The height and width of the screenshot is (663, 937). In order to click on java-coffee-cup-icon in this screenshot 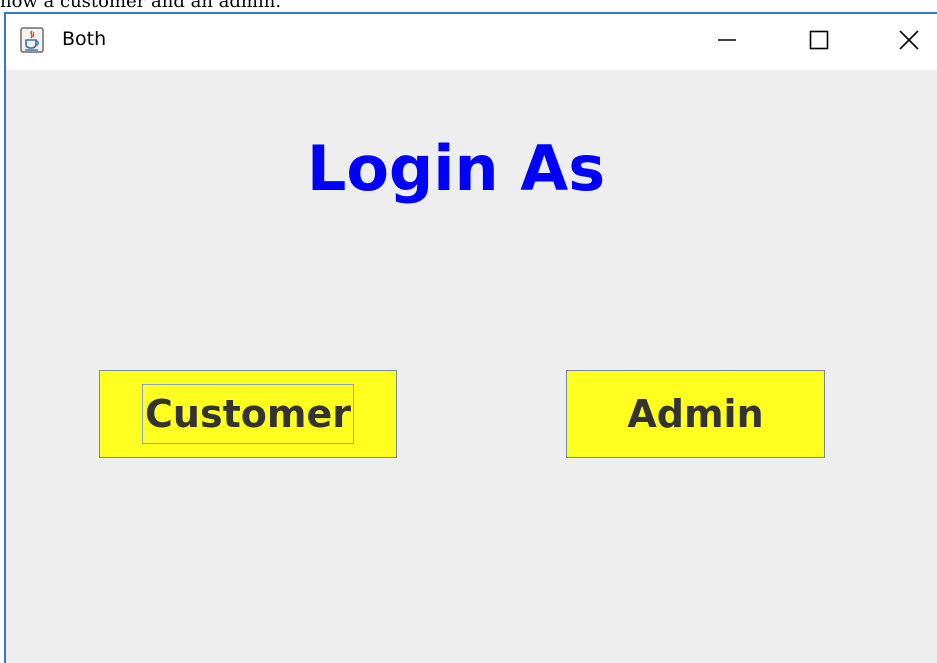, I will do `click(32, 40)`.